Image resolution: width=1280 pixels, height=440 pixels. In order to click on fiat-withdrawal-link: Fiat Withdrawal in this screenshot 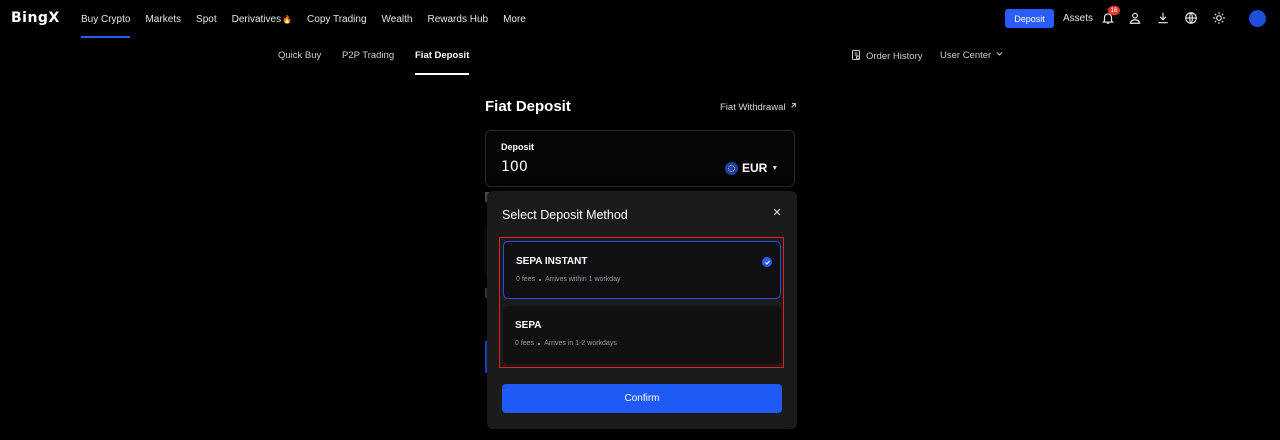, I will do `click(759, 107)`.